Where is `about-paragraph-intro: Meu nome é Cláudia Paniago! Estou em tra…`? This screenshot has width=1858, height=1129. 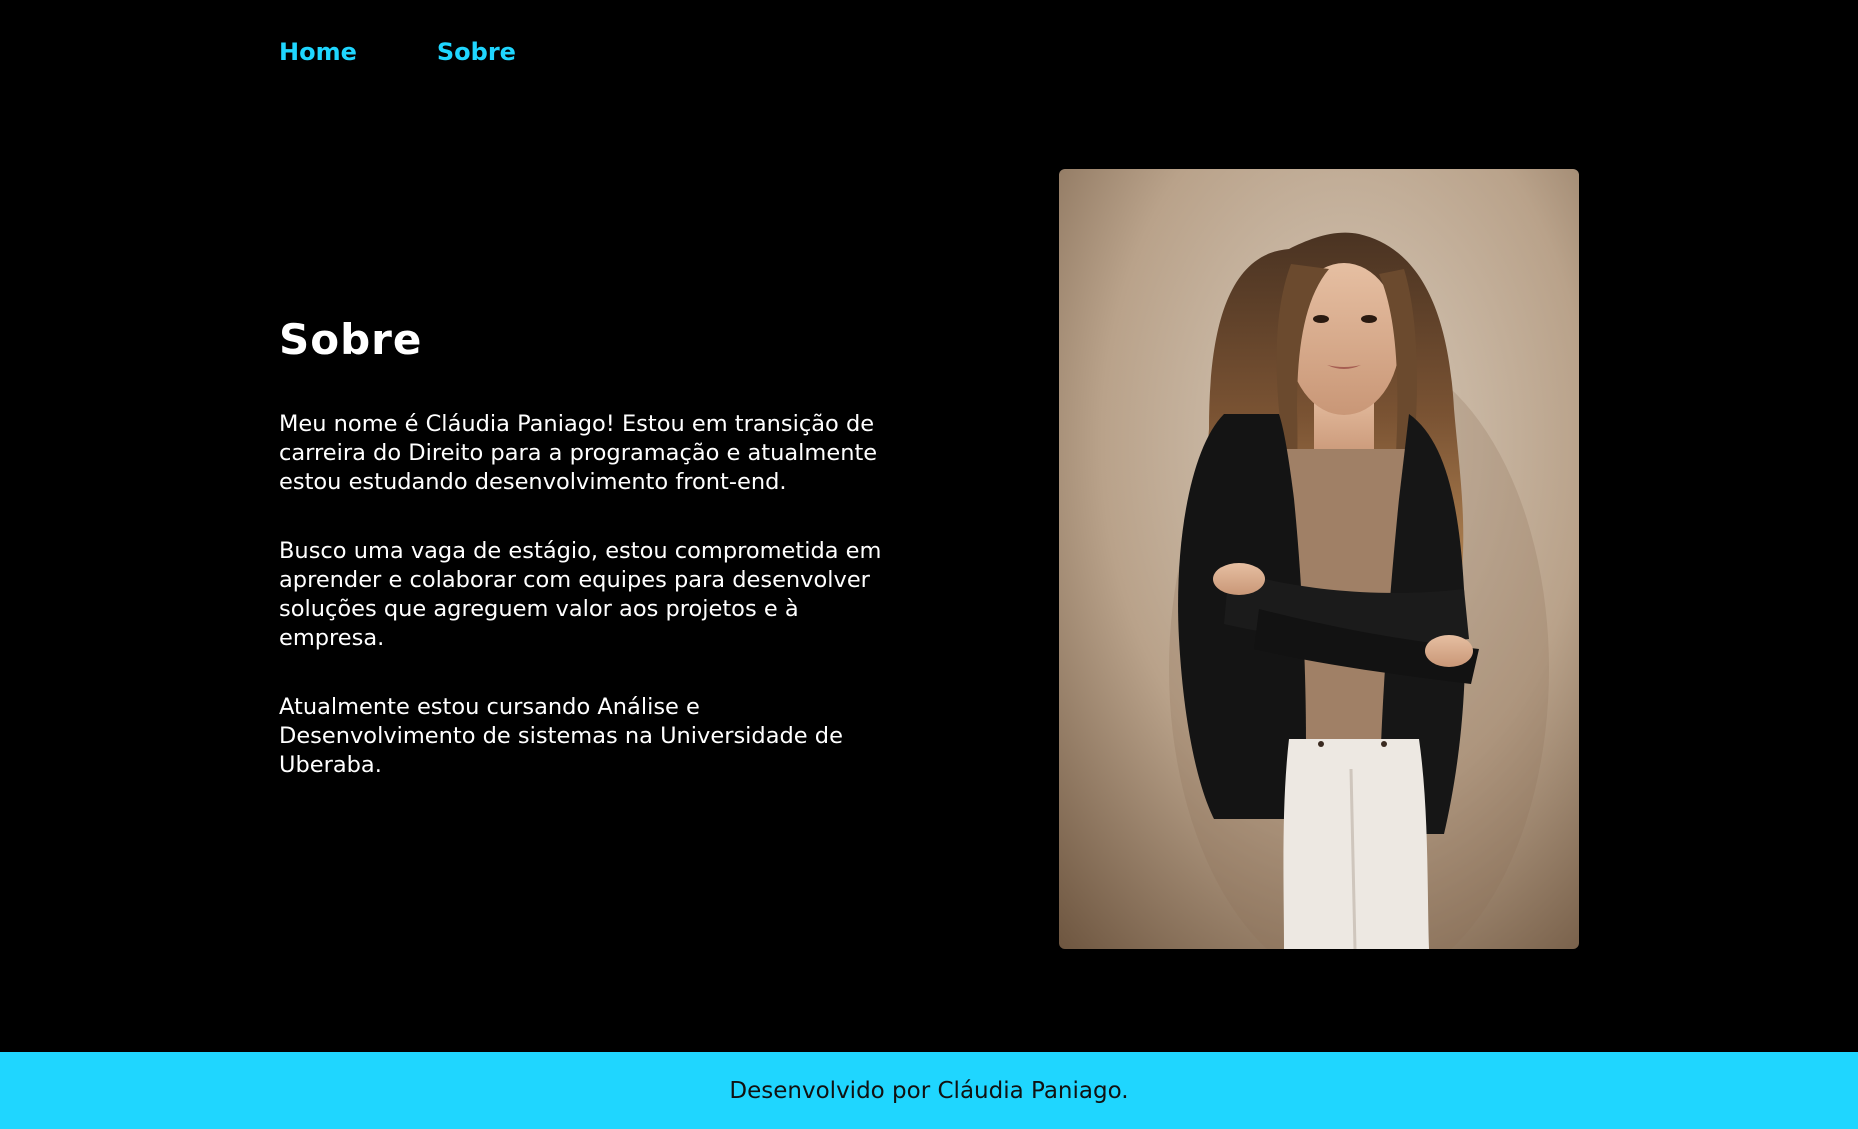 about-paragraph-intro: Meu nome é Cláudia Paniago! Estou em tra… is located at coordinates (578, 453).